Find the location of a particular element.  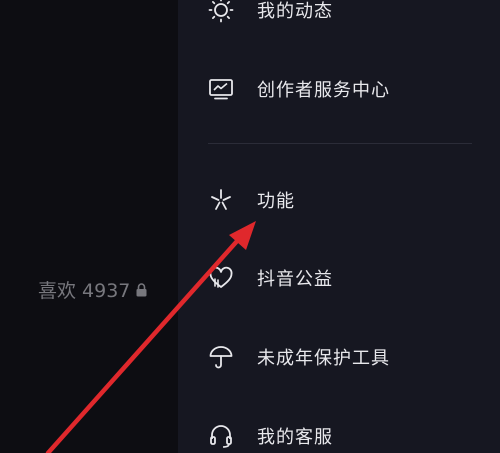

menu-item-label: 功能 is located at coordinates (276, 201).